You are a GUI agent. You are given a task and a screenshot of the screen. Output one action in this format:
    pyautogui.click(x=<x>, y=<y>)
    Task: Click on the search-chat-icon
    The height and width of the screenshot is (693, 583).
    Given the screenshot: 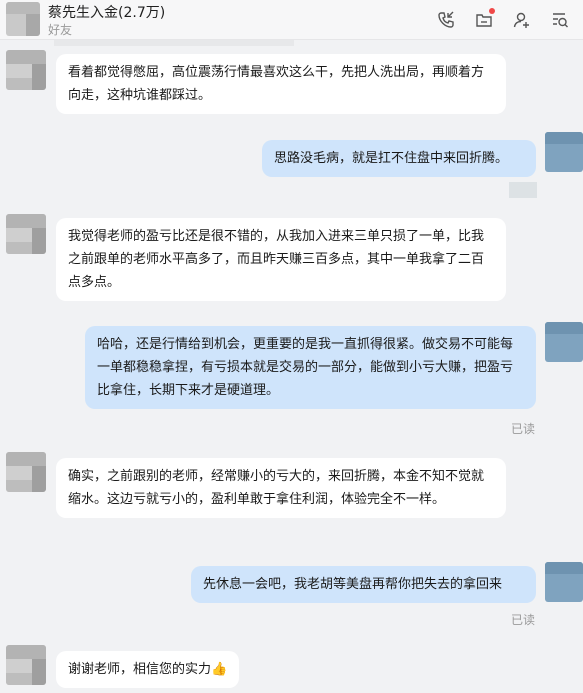 What is the action you would take?
    pyautogui.click(x=560, y=20)
    